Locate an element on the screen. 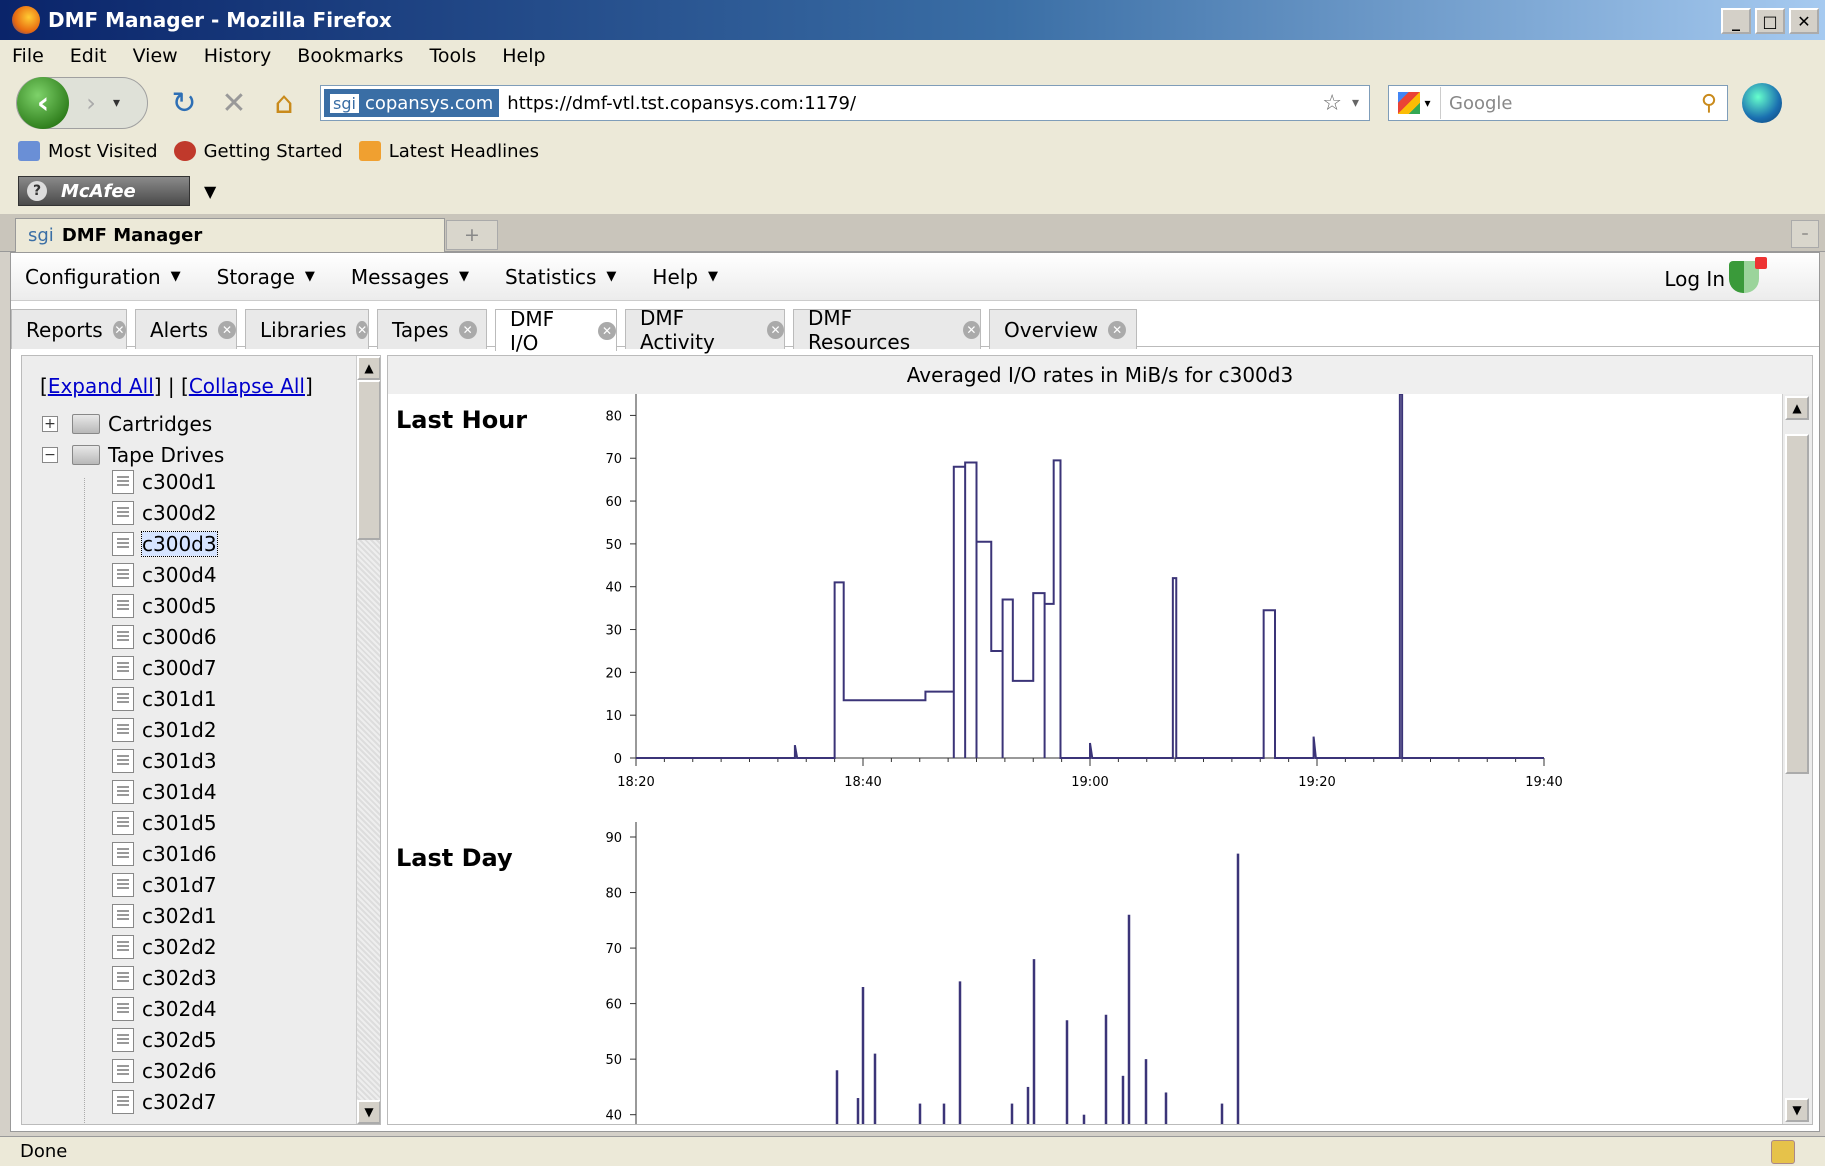 Image resolution: width=1825 pixels, height=1166 pixels. tree-item-c300d5: c300d5 is located at coordinates (164, 606).